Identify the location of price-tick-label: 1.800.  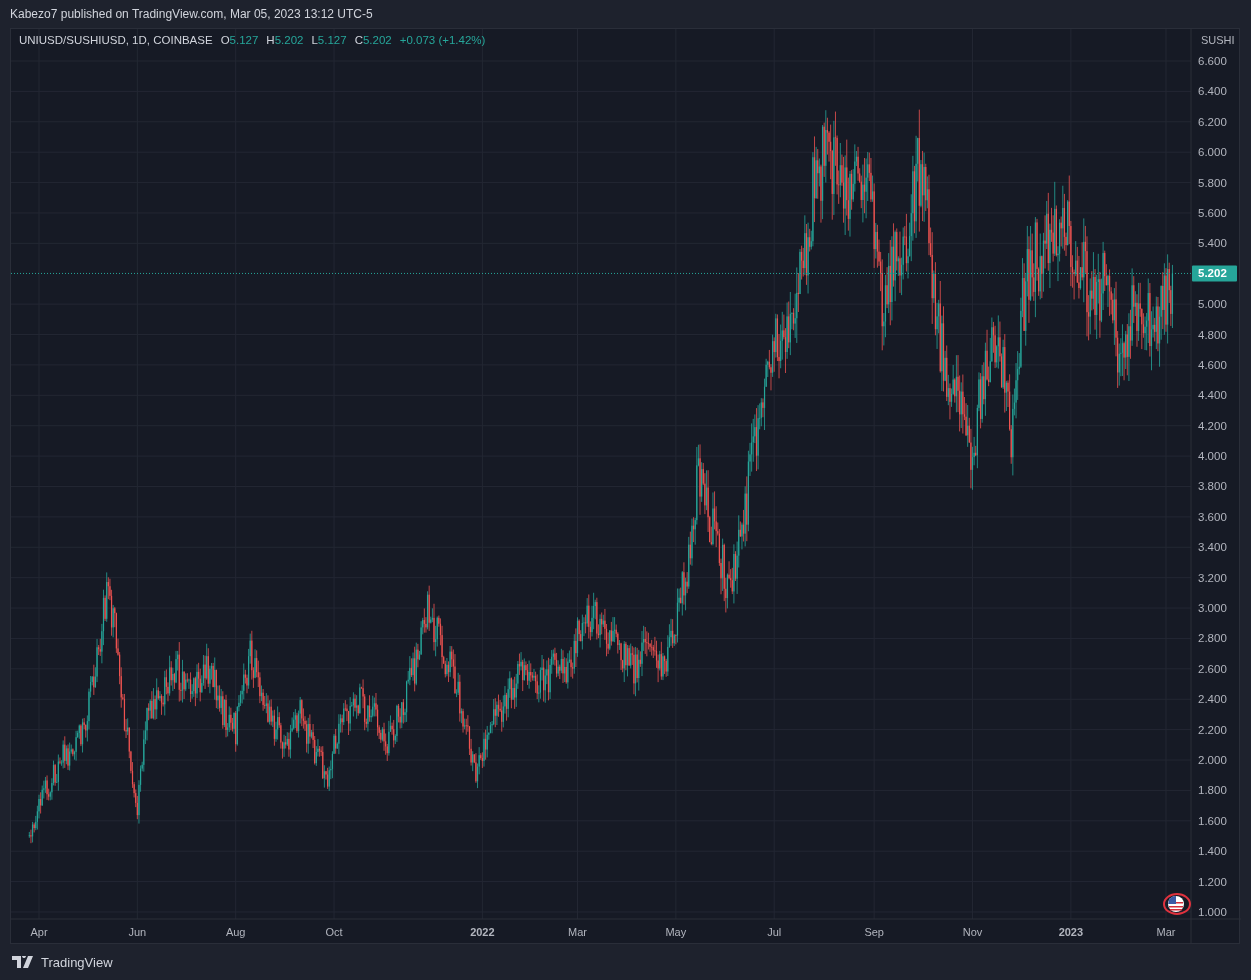
(1212, 790).